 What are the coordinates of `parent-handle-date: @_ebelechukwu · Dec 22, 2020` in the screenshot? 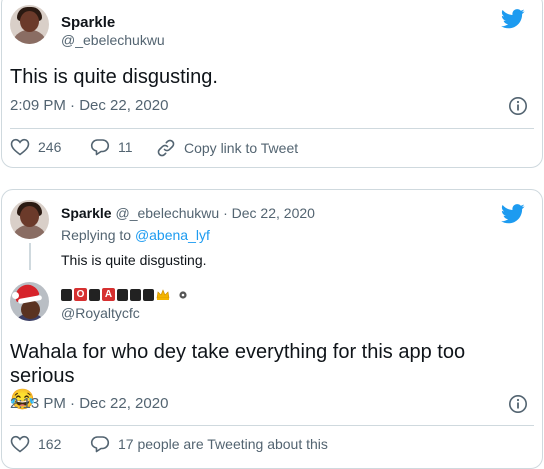 It's located at (214, 213).